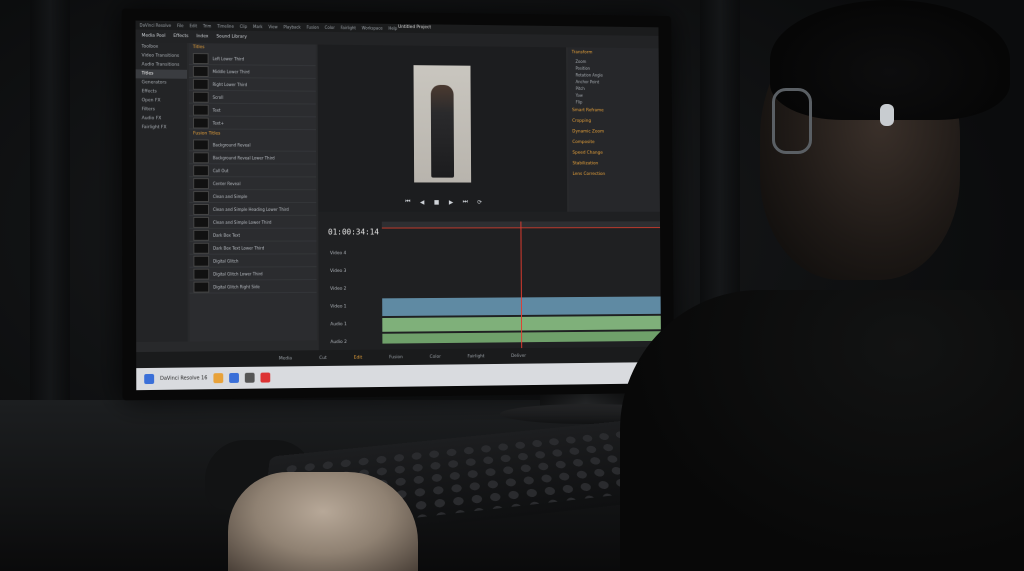 Image resolution: width=1024 pixels, height=571 pixels. What do you see at coordinates (451, 202) in the screenshot?
I see `play-icon: ▶` at bounding box center [451, 202].